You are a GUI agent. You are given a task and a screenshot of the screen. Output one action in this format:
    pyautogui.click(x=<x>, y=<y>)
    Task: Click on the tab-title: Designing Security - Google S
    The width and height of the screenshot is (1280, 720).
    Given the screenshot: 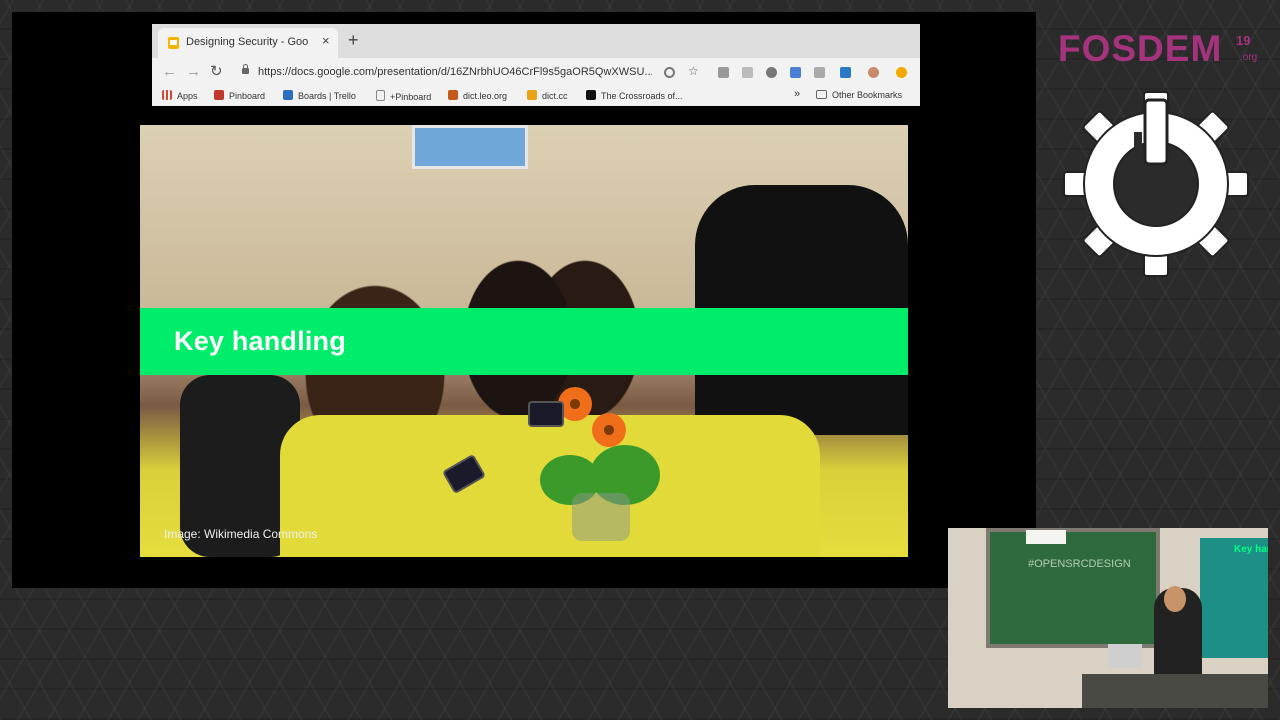 What is the action you would take?
    pyautogui.click(x=247, y=42)
    